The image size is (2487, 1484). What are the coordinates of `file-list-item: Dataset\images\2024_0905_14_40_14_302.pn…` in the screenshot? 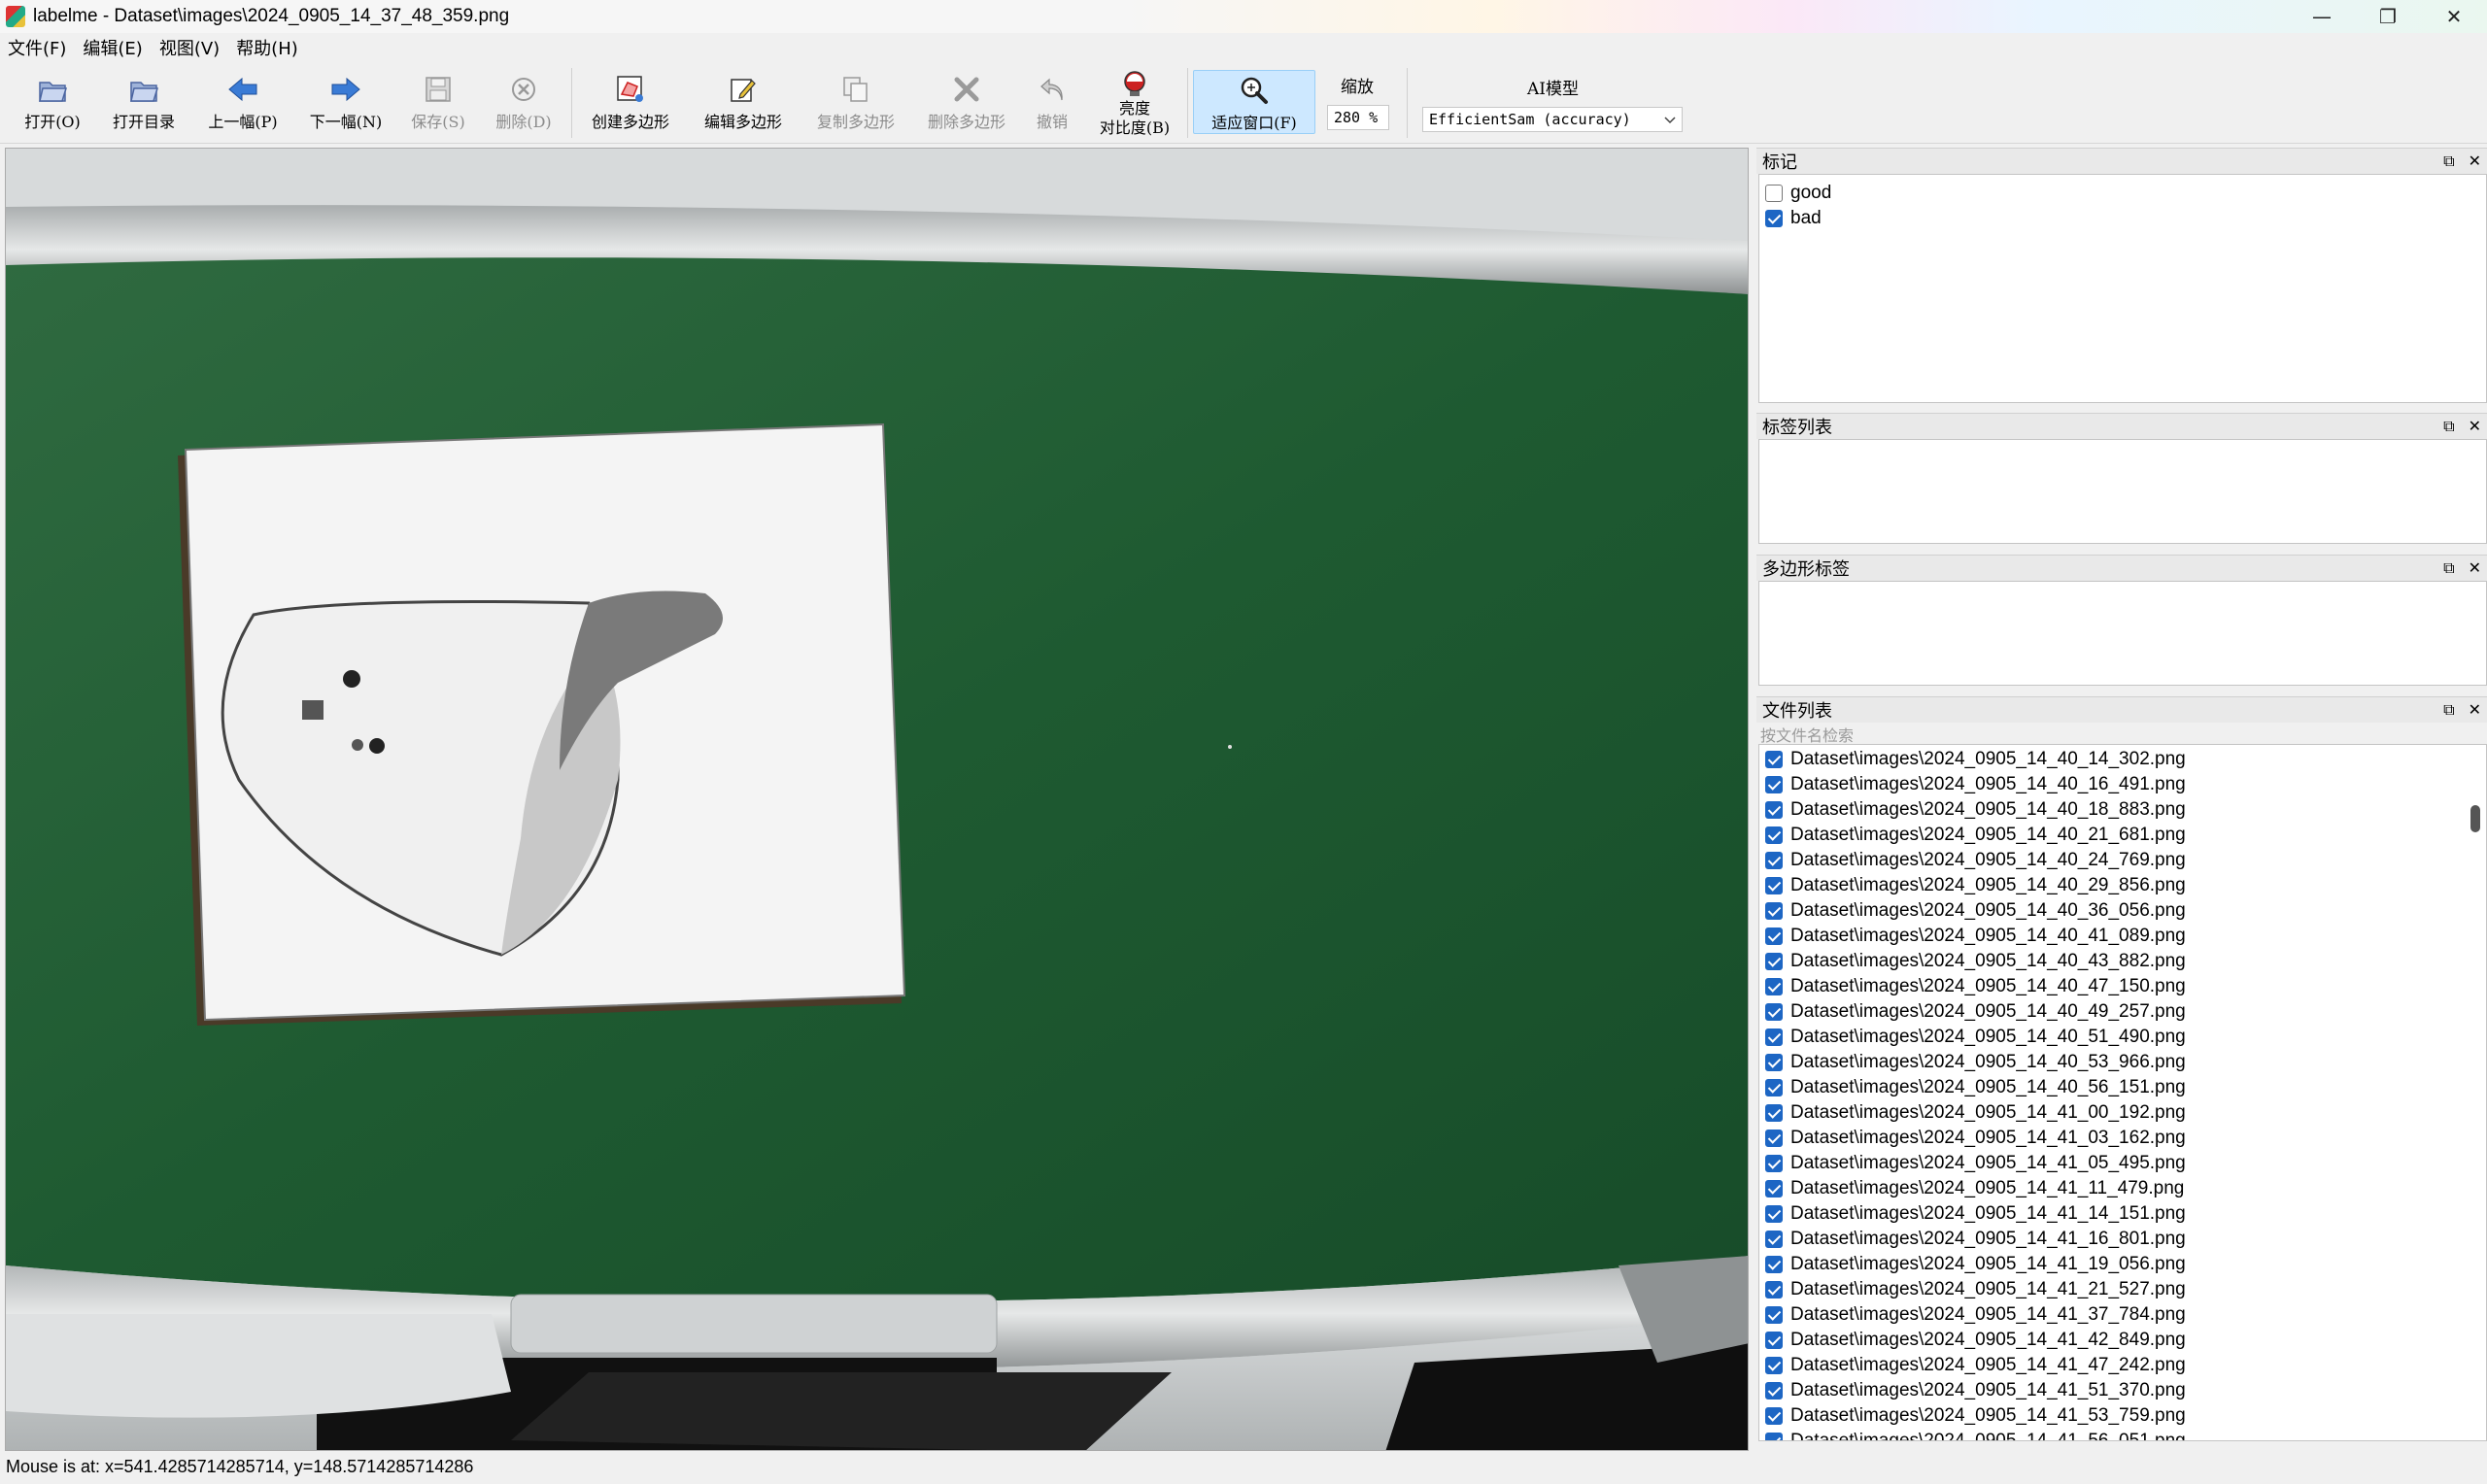 It's located at (2122, 759).